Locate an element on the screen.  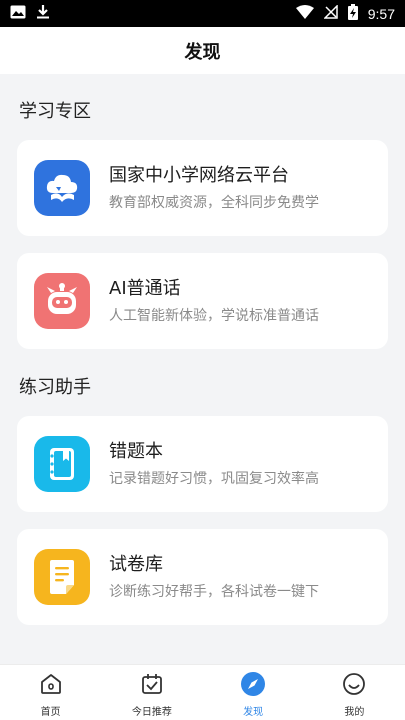
card-exam-paper-library: 试卷库 诊断练习好帮手，各科试卷一键下 is located at coordinates (202, 577).